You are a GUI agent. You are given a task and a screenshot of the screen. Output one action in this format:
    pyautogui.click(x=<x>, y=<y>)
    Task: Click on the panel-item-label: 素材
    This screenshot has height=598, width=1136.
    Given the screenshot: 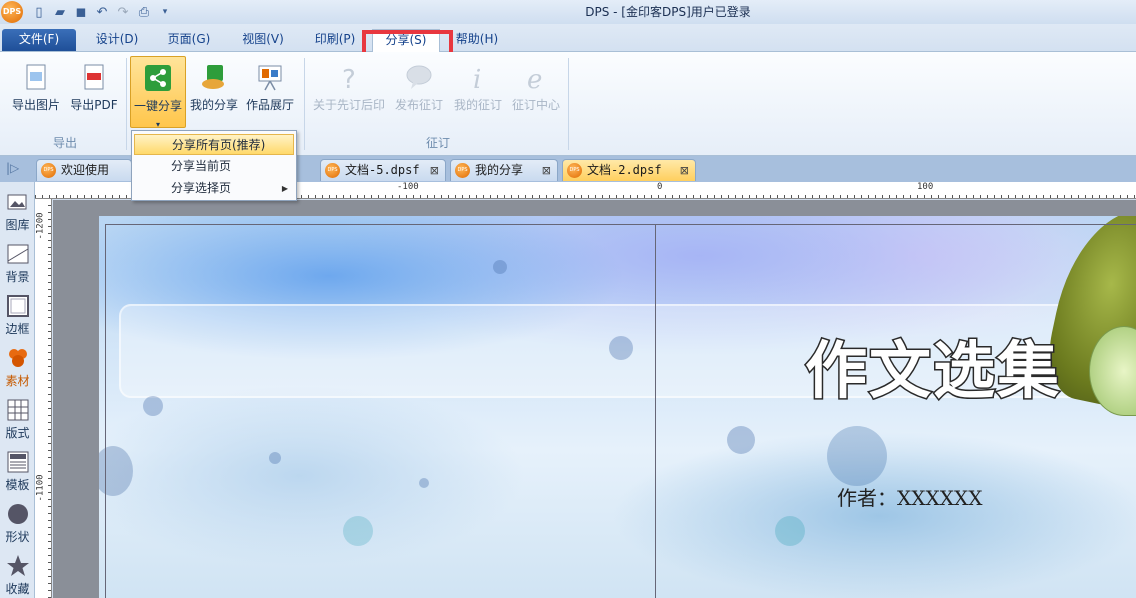 What is the action you would take?
    pyautogui.click(x=17, y=381)
    